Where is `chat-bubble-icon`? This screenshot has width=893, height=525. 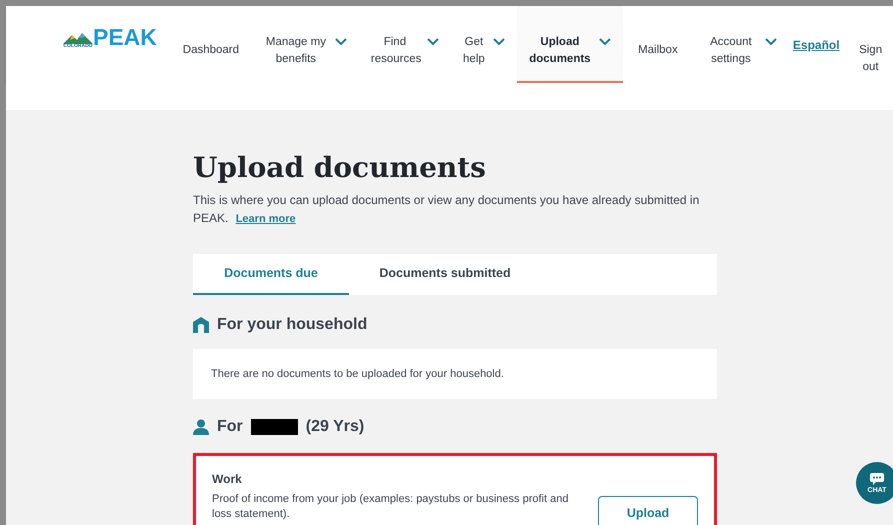 chat-bubble-icon is located at coordinates (877, 478).